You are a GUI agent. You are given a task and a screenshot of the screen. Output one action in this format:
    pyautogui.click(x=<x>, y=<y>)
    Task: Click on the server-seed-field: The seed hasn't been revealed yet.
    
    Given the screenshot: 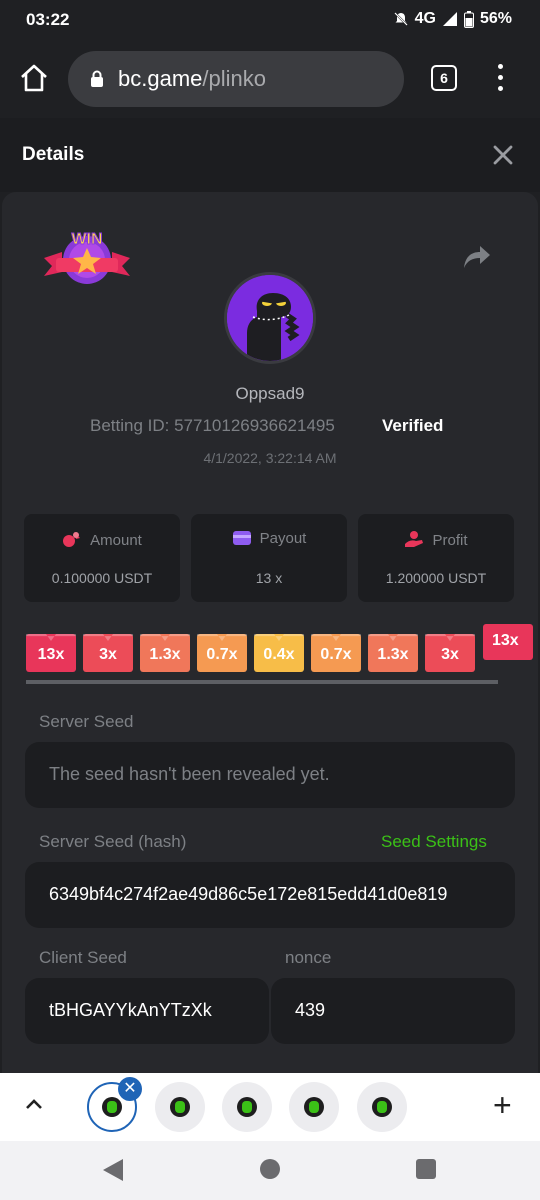 What is the action you would take?
    pyautogui.click(x=270, y=775)
    